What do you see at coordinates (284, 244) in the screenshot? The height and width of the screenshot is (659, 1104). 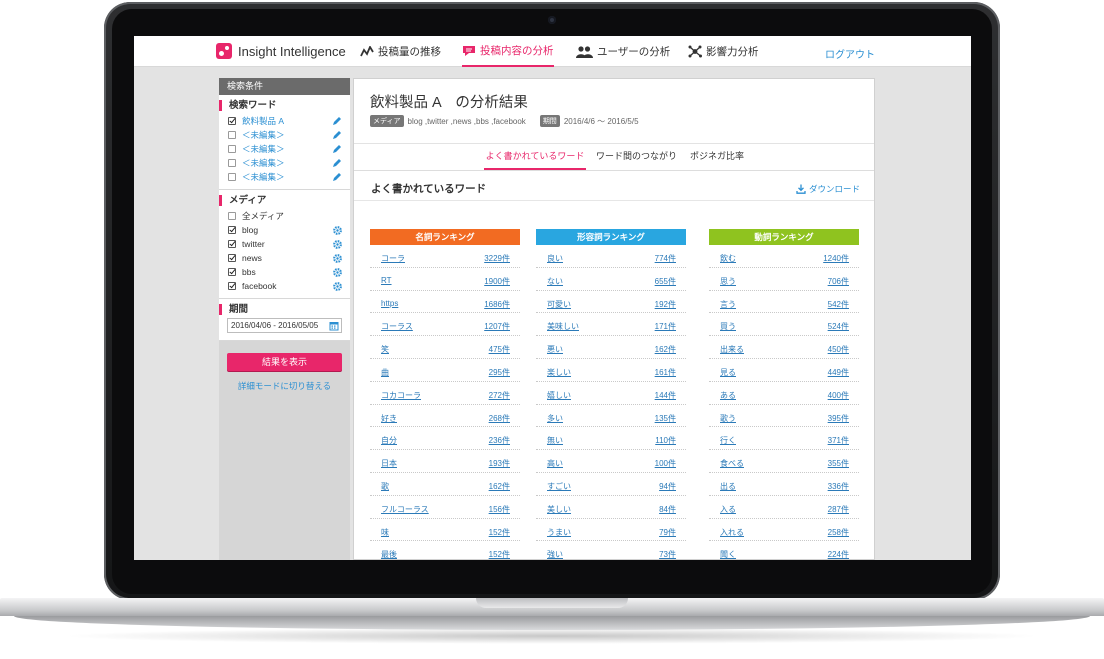 I see `media-item-twitter: twitter` at bounding box center [284, 244].